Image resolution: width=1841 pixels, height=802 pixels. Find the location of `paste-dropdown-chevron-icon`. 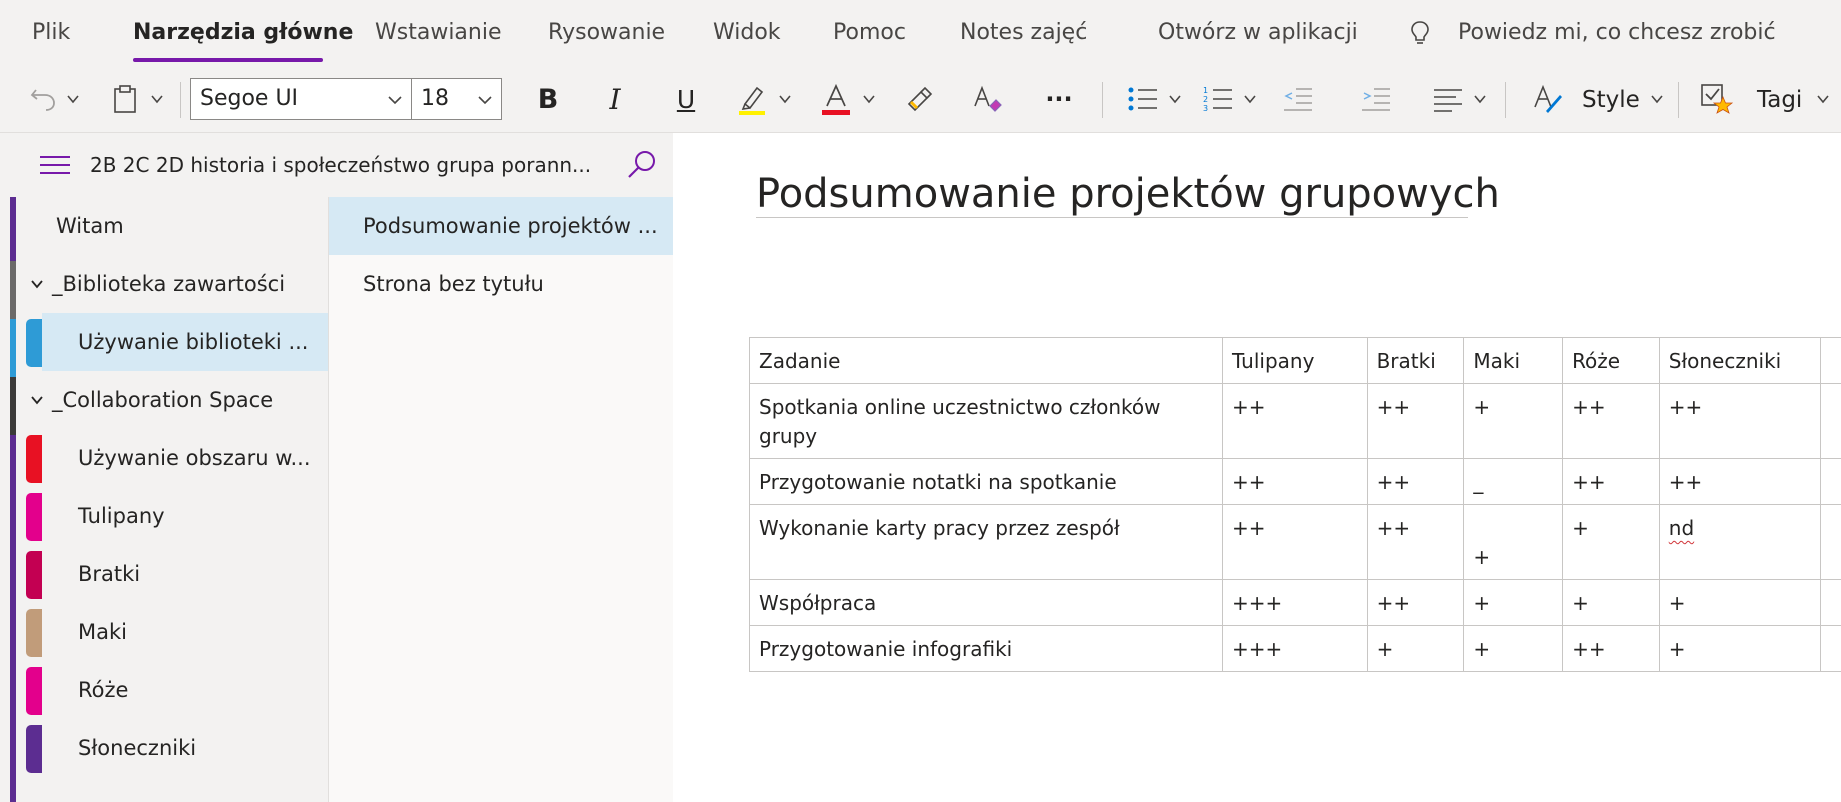

paste-dropdown-chevron-icon is located at coordinates (157, 99).